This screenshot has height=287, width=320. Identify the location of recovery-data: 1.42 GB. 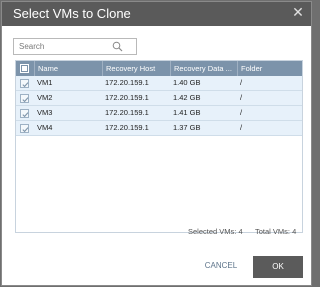
(187, 97).